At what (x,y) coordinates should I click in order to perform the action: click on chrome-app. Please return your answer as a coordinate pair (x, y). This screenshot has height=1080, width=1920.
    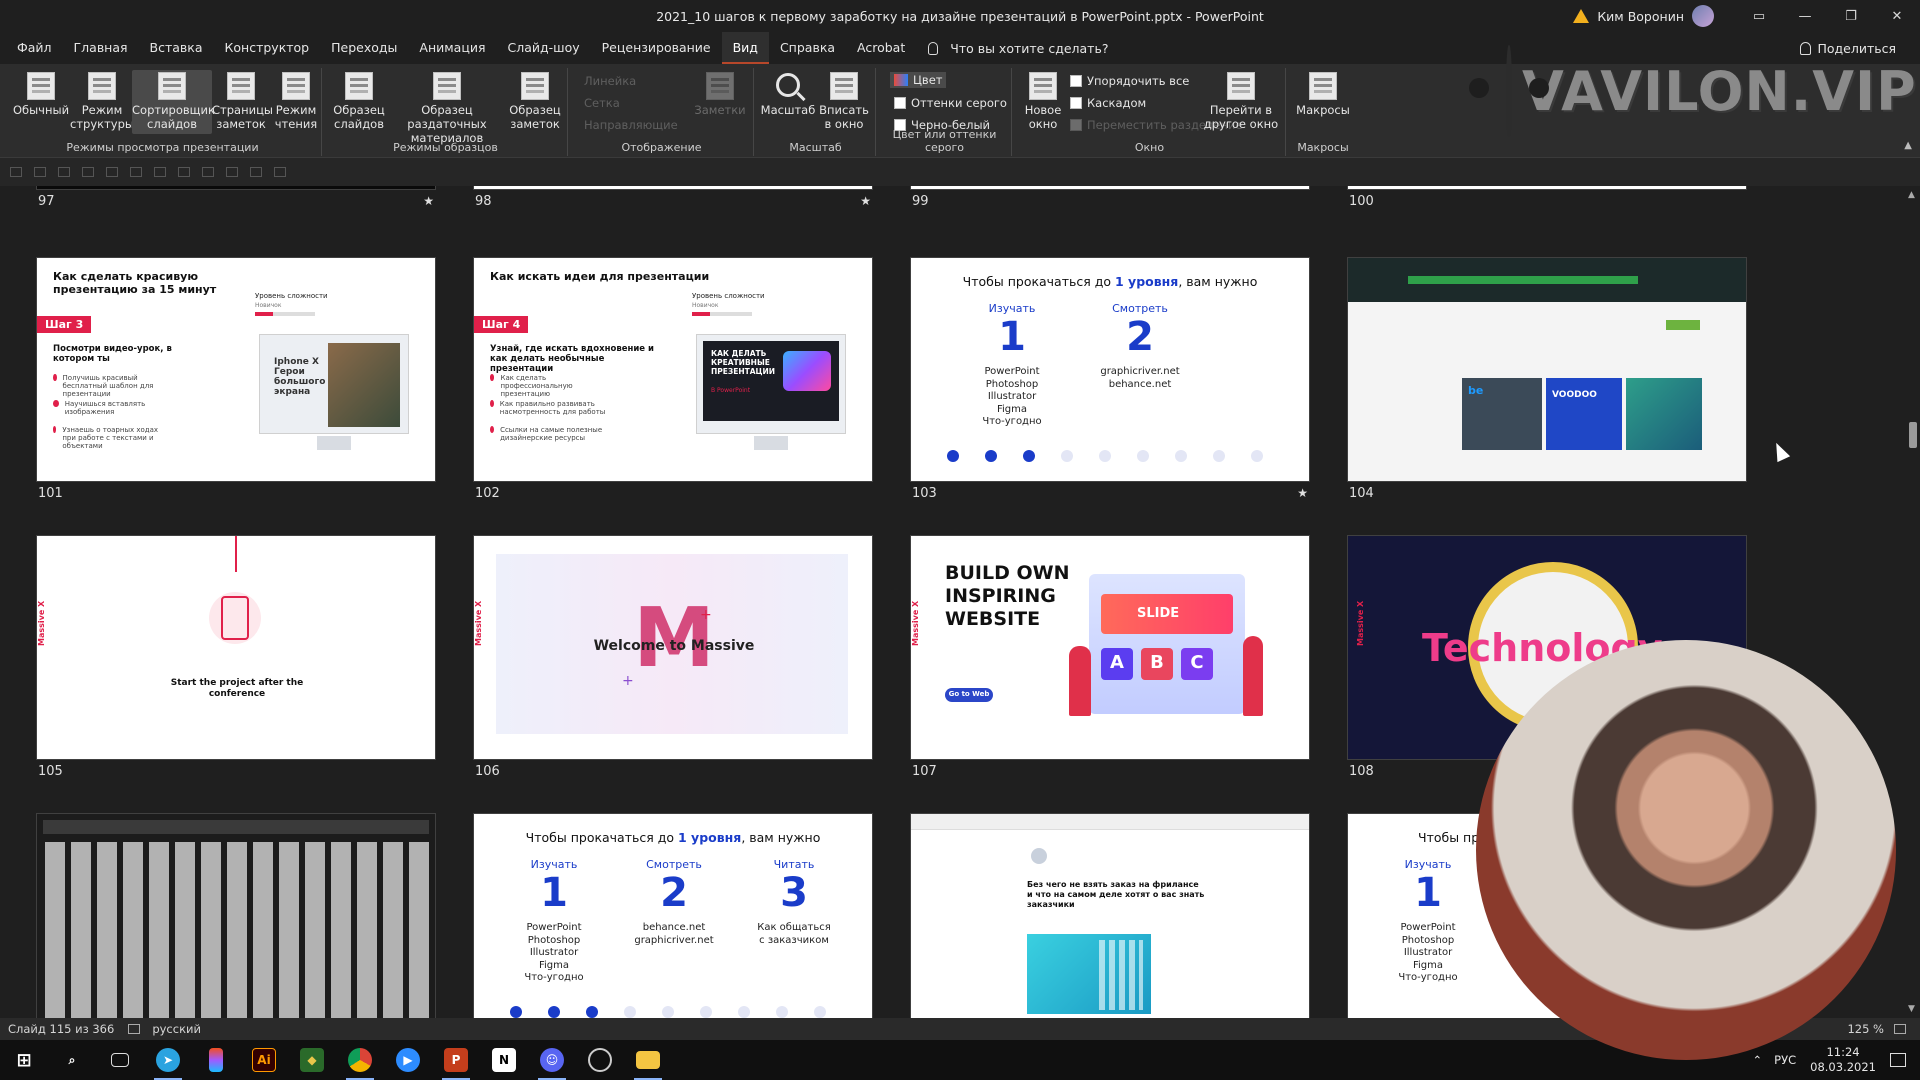
    Looking at the image, I should click on (360, 1060).